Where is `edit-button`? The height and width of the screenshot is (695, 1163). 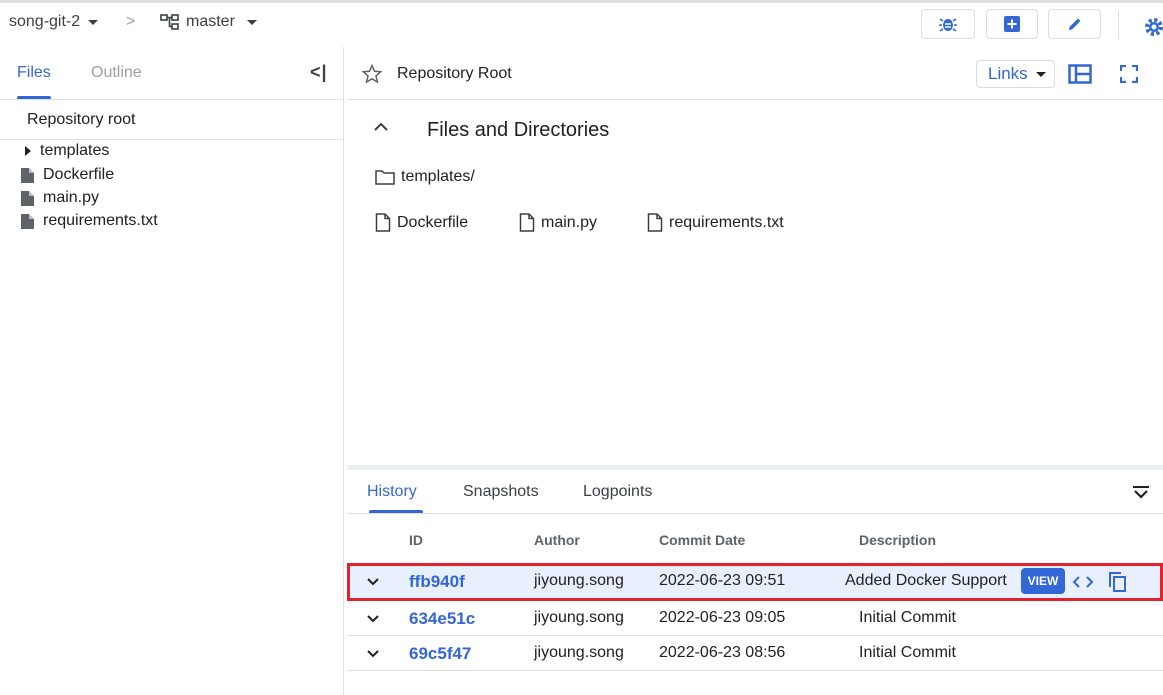
edit-button is located at coordinates (1074, 24).